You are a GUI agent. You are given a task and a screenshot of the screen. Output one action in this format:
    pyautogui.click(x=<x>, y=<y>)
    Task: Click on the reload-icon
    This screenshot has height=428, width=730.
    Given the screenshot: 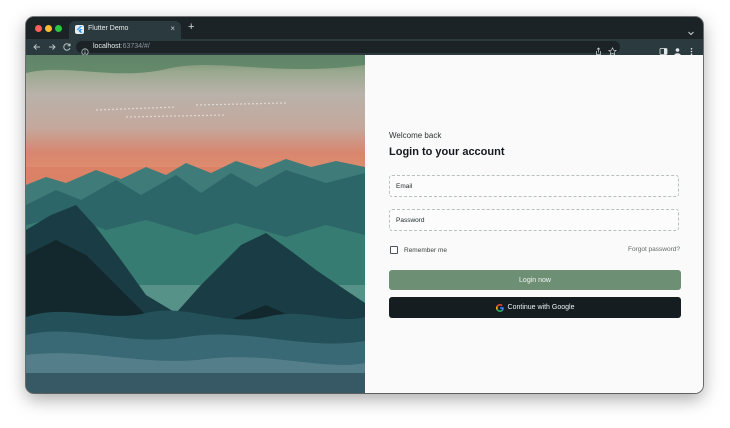 What is the action you would take?
    pyautogui.click(x=67, y=47)
    